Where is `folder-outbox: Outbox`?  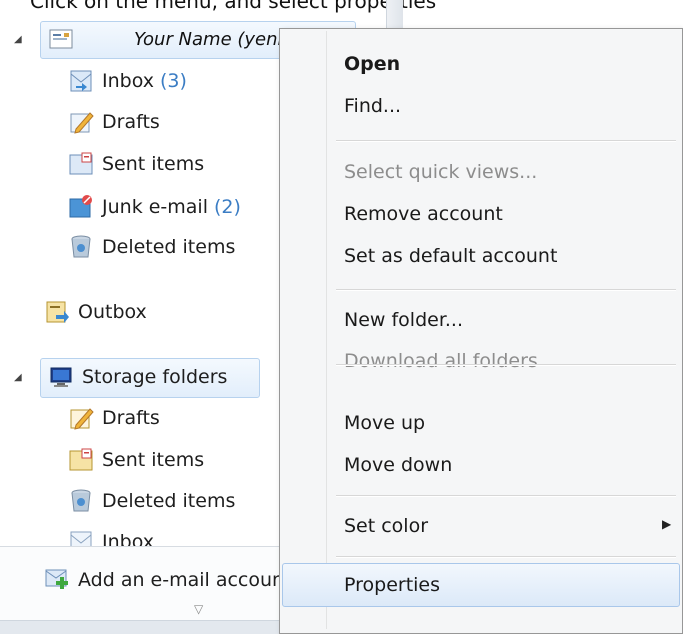
folder-outbox: Outbox is located at coordinates (95, 312).